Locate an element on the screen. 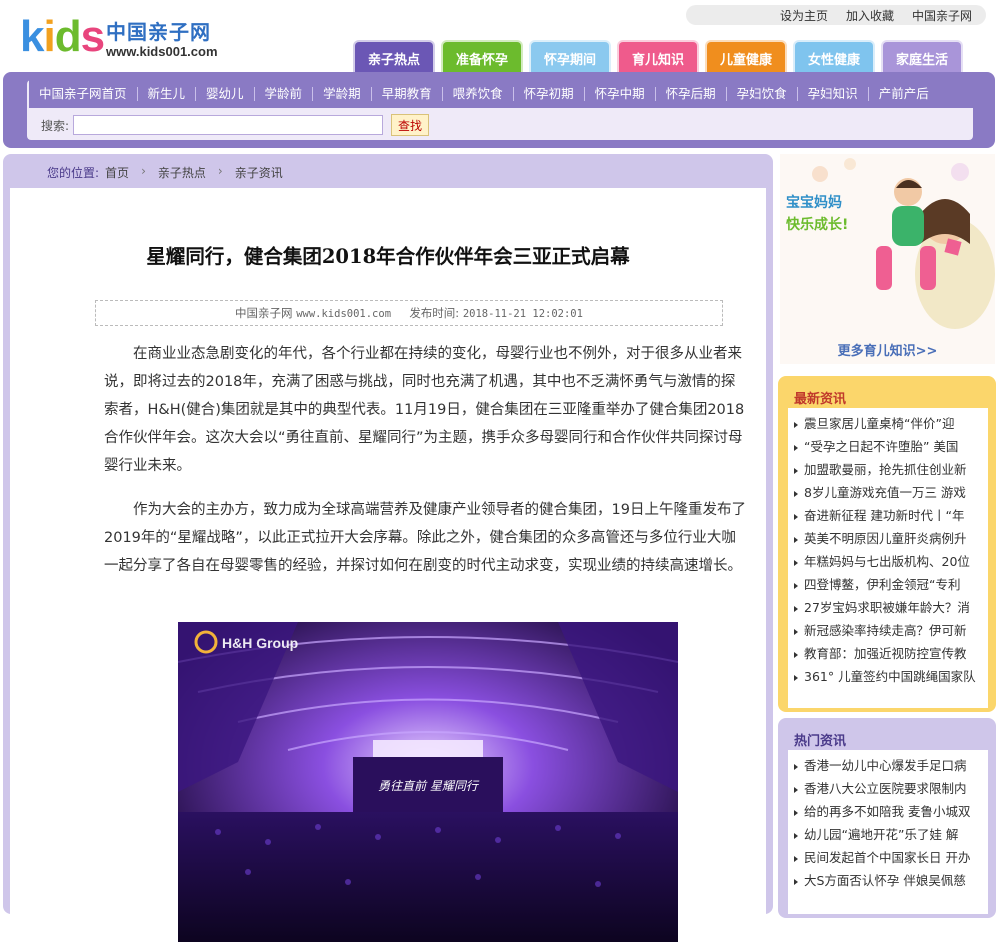 This screenshot has height=942, width=998. tab-family-life: 家庭生活 is located at coordinates (922, 57).